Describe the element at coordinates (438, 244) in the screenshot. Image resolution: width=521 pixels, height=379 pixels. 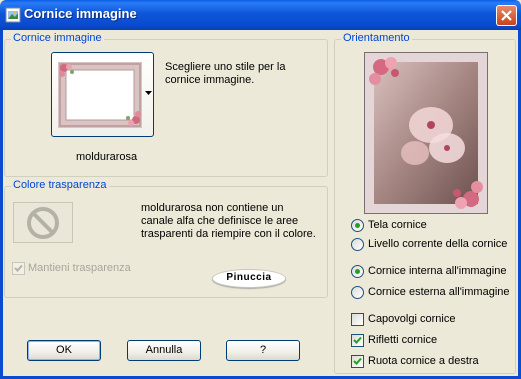
I see `radio-livello-corrente-label: Livello corrente della cornice` at that location.